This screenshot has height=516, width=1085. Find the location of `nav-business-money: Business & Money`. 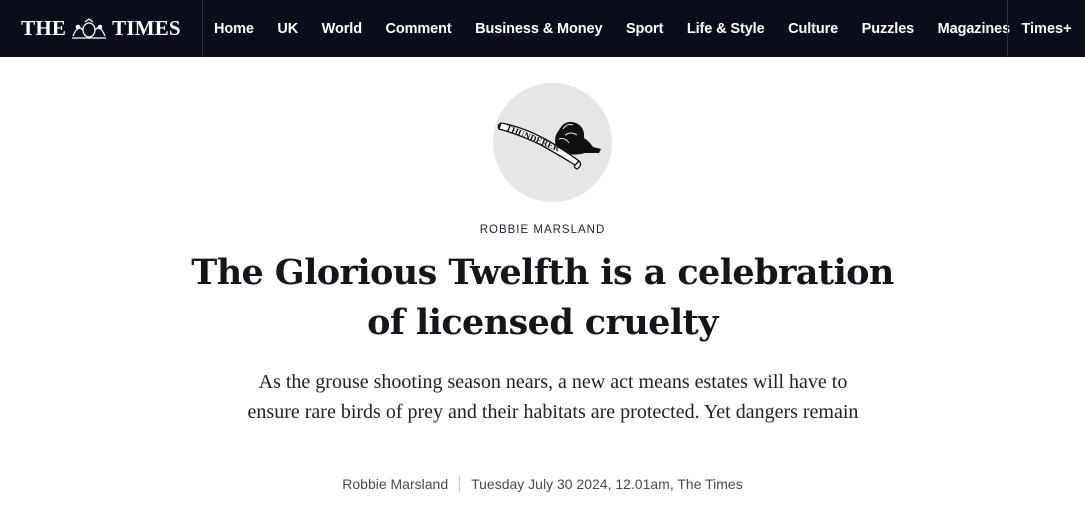

nav-business-money: Business & Money is located at coordinates (538, 29).